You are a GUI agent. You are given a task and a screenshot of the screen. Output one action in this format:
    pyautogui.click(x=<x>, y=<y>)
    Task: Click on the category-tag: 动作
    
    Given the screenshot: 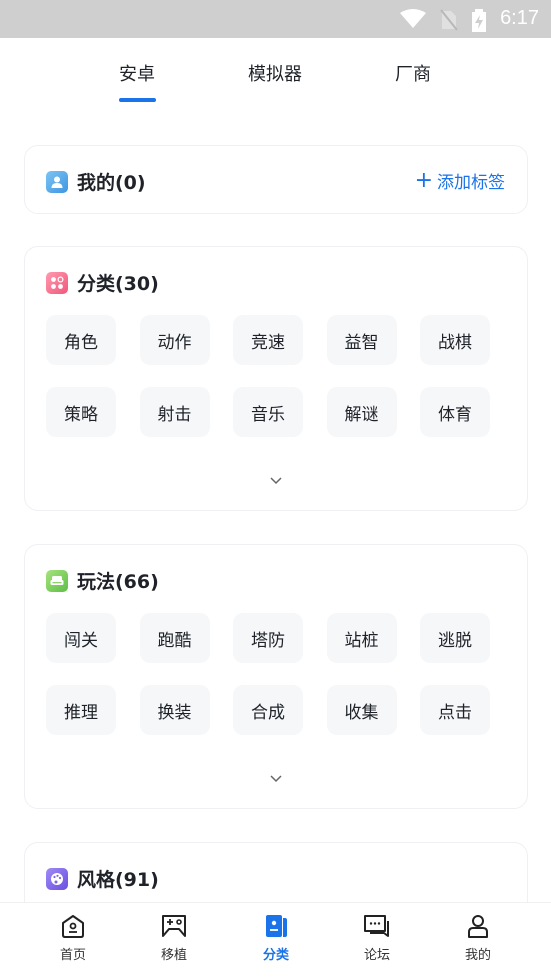 What is the action you would take?
    pyautogui.click(x=174, y=340)
    